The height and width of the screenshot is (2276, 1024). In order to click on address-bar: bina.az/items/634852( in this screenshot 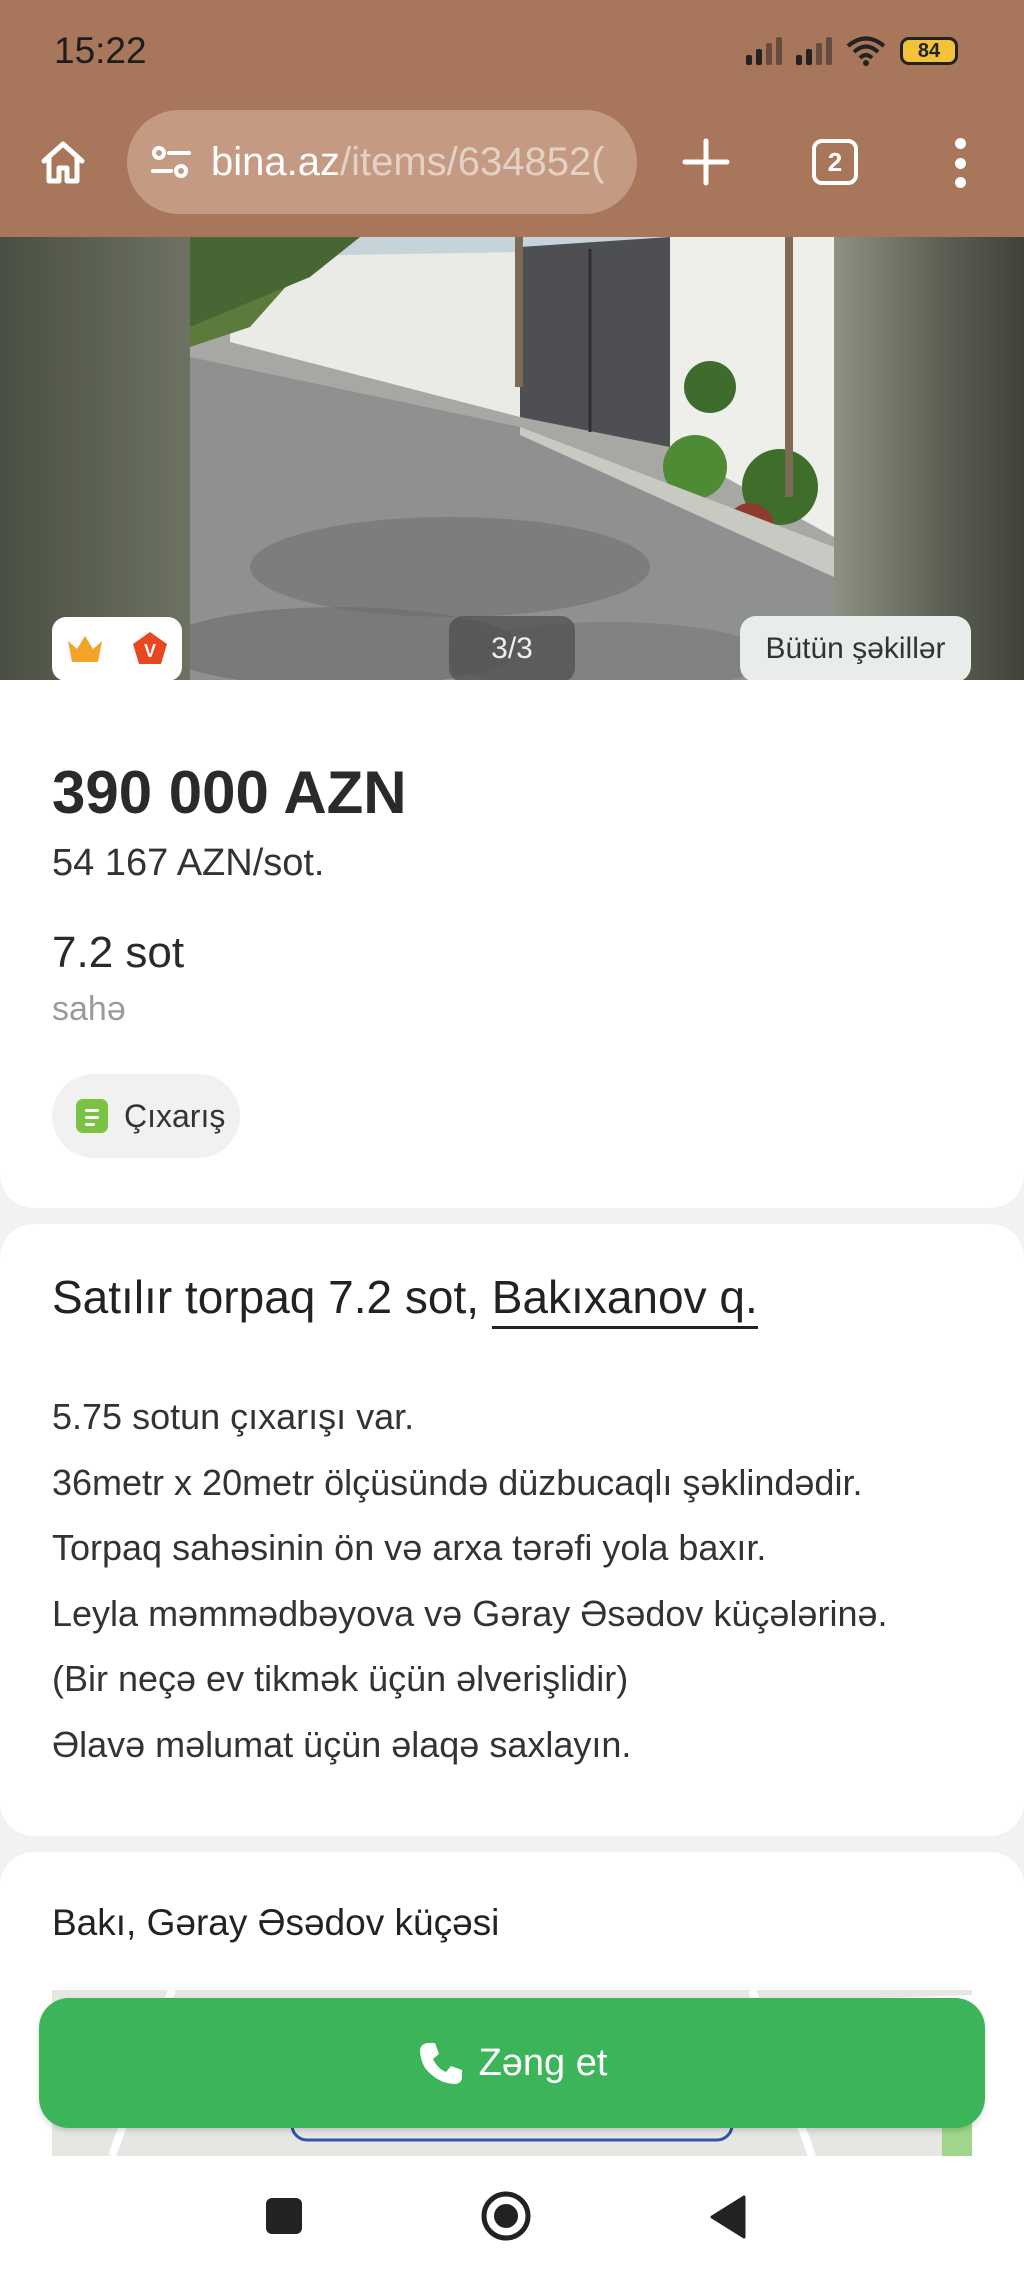, I will do `click(382, 162)`.